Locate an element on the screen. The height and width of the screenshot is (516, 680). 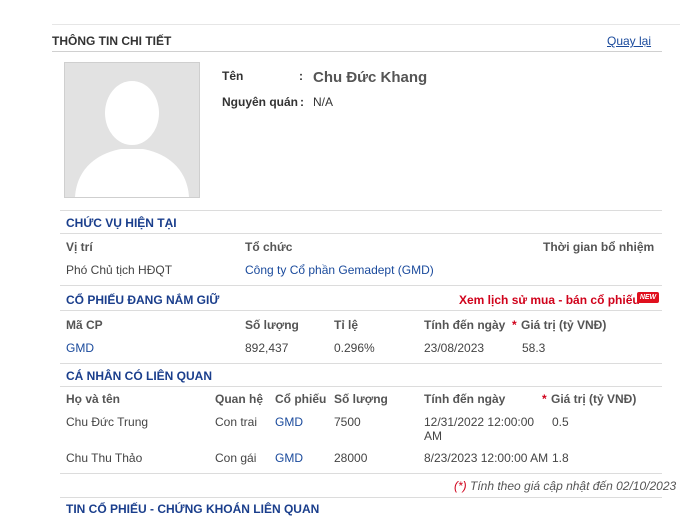
col-header-name: Họ và tên is located at coordinates (93, 399).